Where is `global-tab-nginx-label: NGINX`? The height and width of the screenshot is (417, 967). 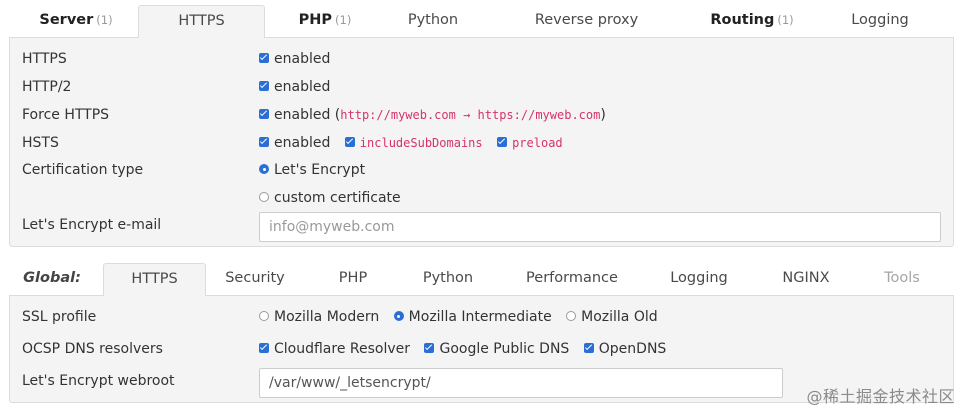 global-tab-nginx-label: NGINX is located at coordinates (806, 278).